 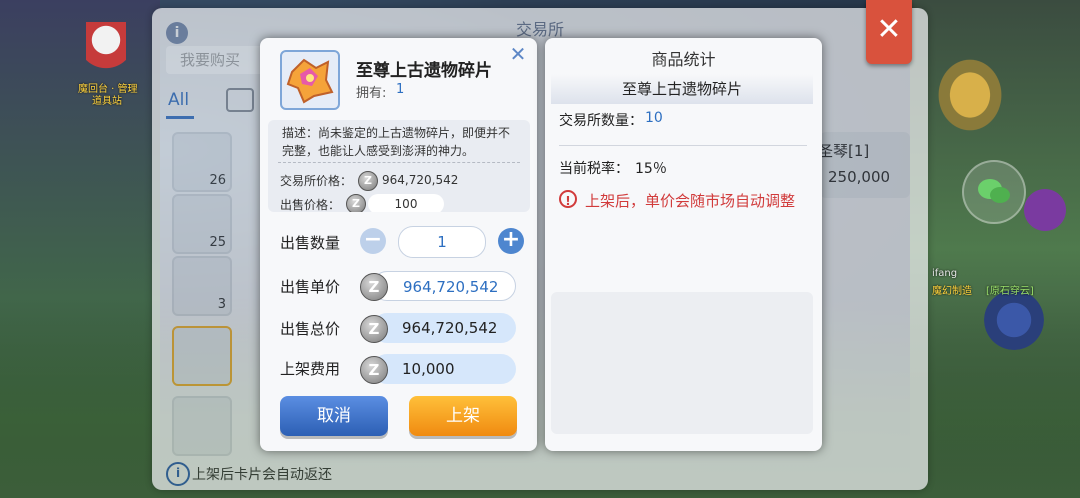 What do you see at coordinates (690, 201) in the screenshot?
I see `price-adjust-warning: 上架后，单价会随市场自动调整` at bounding box center [690, 201].